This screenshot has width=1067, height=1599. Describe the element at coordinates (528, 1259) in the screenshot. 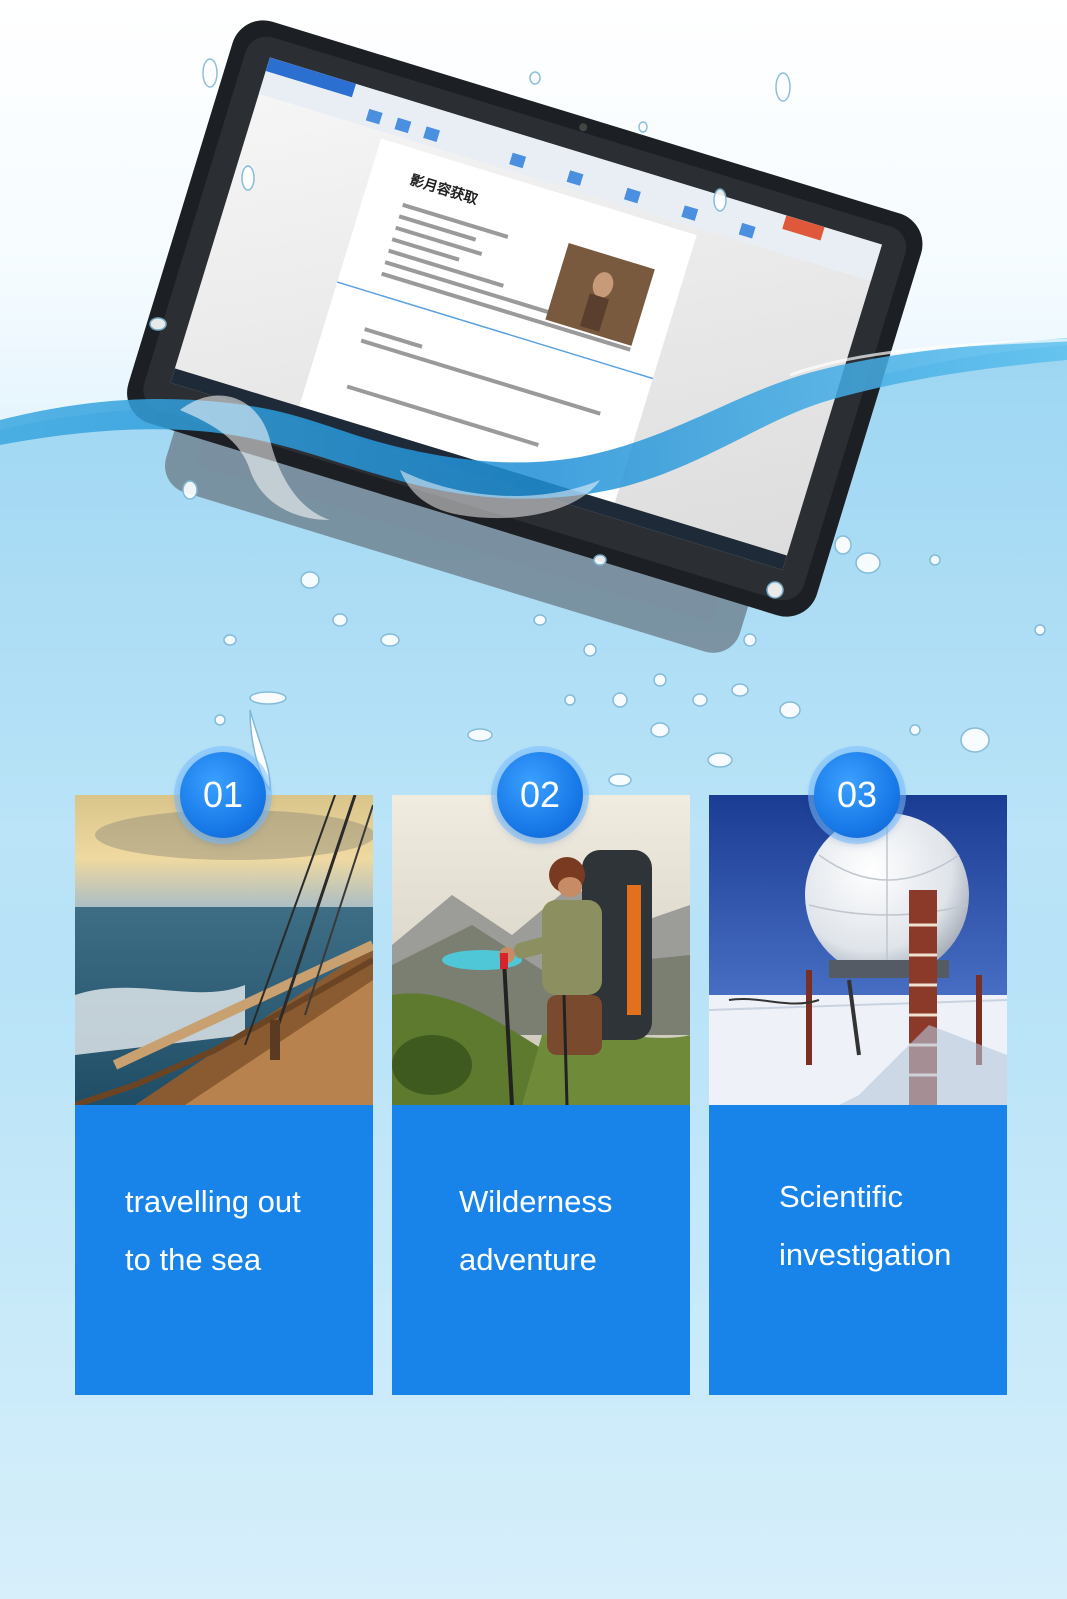

I see `card-2-line-2: adventure` at that location.